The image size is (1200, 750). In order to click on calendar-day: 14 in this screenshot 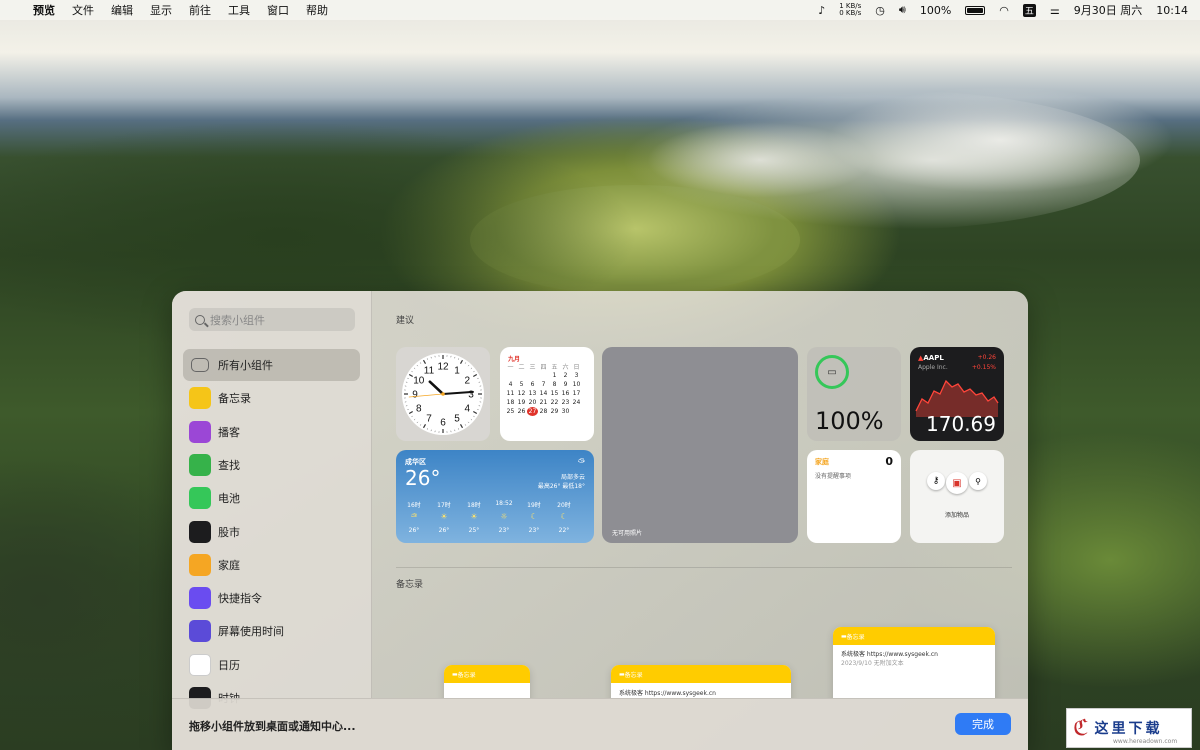, I will do `click(543, 393)`.